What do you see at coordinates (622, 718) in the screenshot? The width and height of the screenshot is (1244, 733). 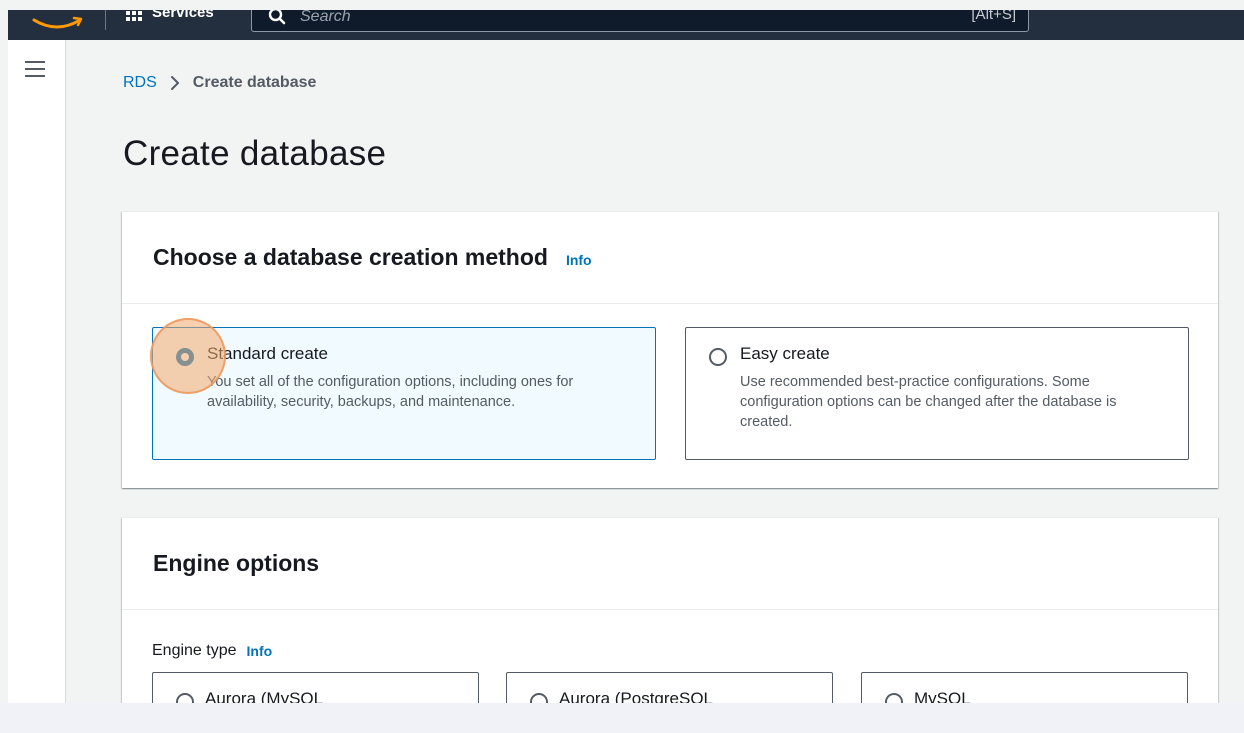 I see `bottom-margin` at bounding box center [622, 718].